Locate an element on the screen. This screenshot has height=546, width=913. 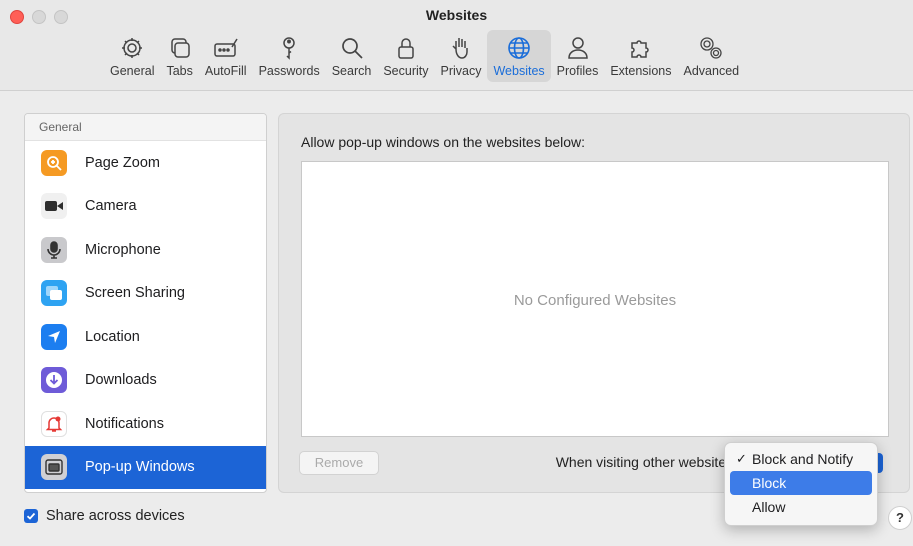
tab-label: Websites is located at coordinates (519, 71).